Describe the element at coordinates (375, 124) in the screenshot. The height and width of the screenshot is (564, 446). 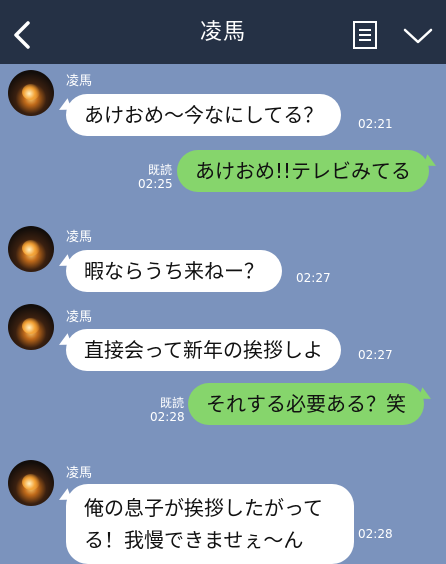
I see `message-time: 02:21` at that location.